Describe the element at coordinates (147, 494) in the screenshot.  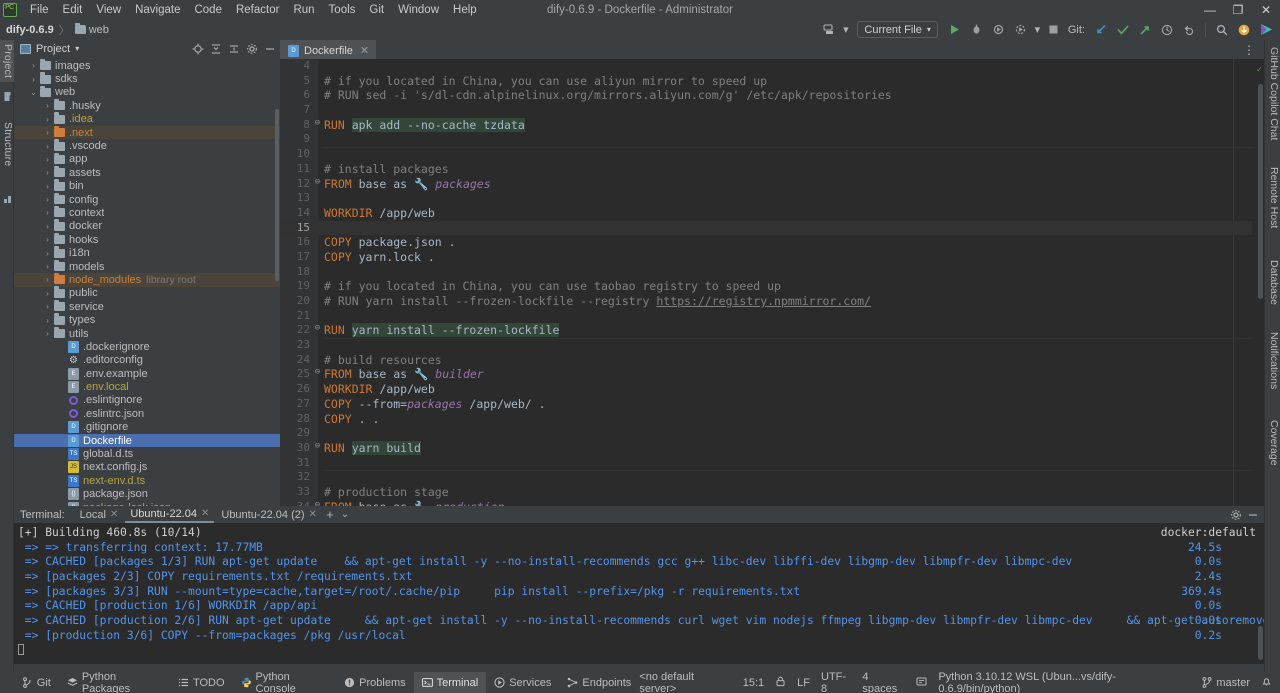
I see `tree-item-package-json: {} package.json` at that location.